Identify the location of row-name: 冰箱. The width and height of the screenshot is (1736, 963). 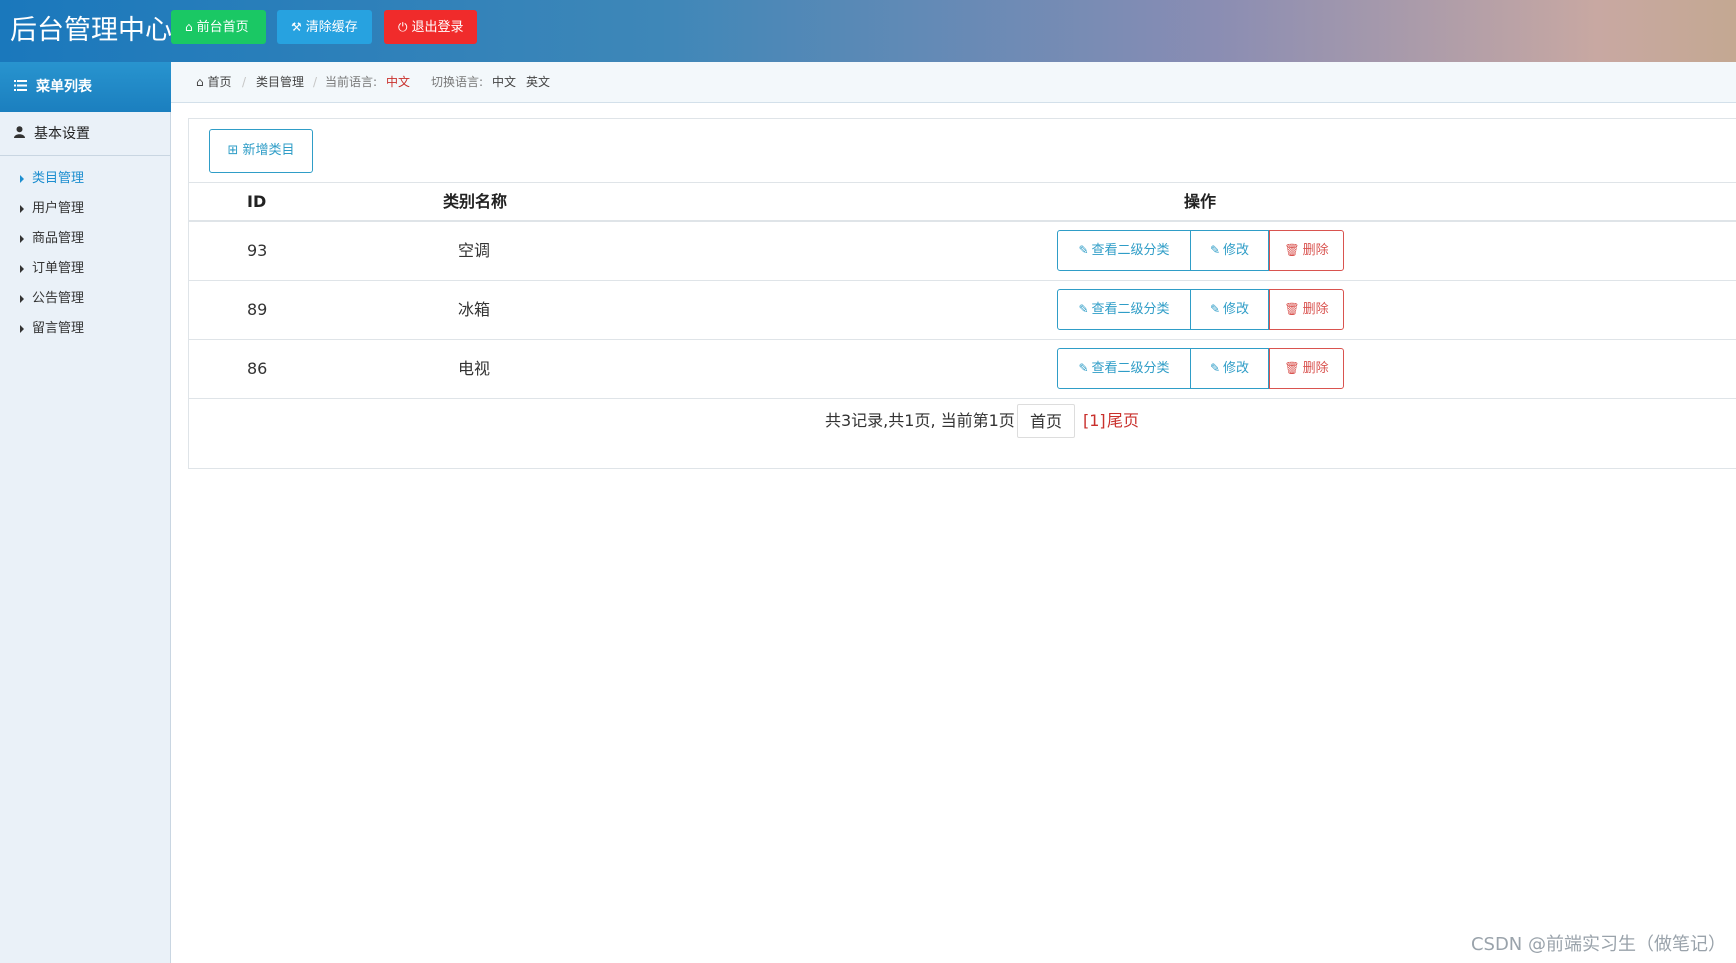
(474, 309).